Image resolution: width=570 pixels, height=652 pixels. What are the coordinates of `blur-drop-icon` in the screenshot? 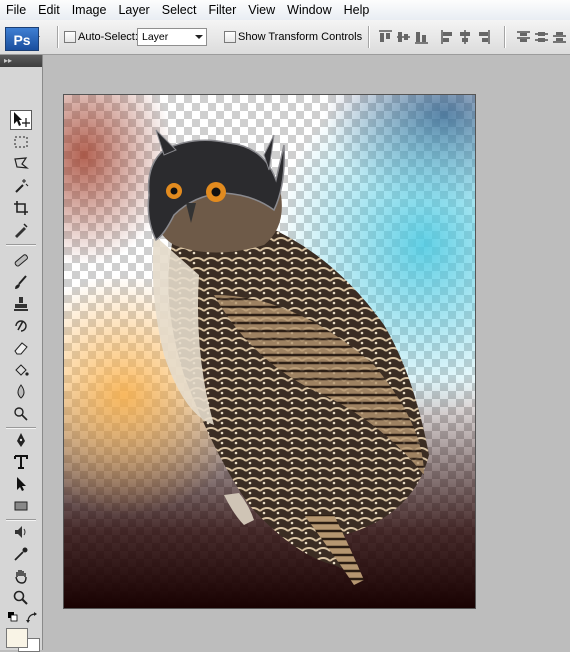 It's located at (21, 391).